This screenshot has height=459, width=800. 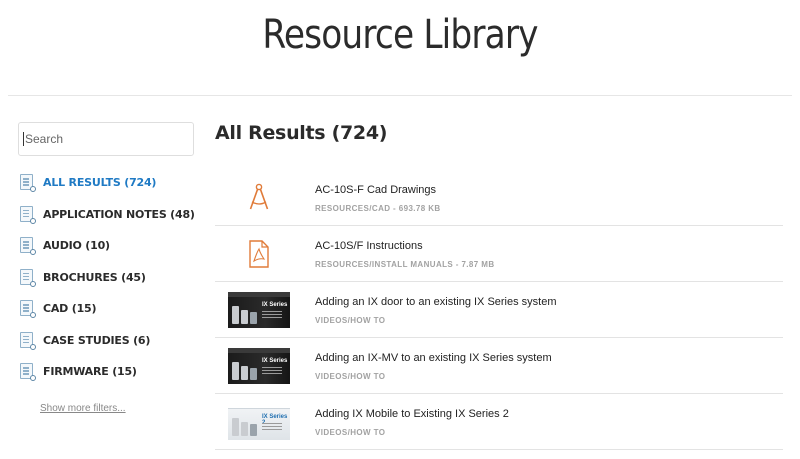 I want to click on video-thumbnail: IX Series 2, so click(x=259, y=422).